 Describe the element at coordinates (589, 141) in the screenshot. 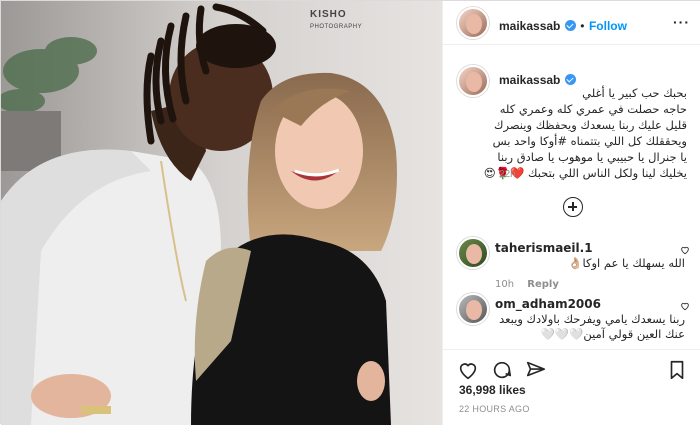

I see `caption-line: ويحققلك كل اللي بتتمناه #أوكا واحد بس` at that location.